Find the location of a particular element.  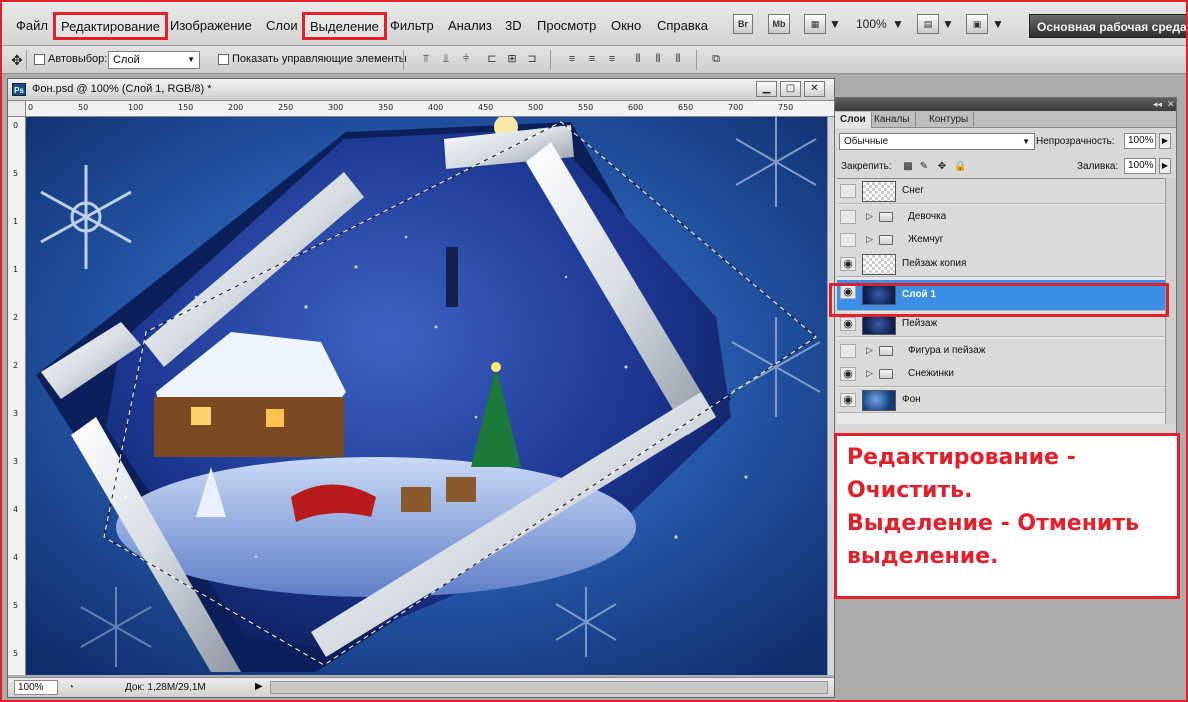

ruler-tick-label: 0 is located at coordinates (31, 107).